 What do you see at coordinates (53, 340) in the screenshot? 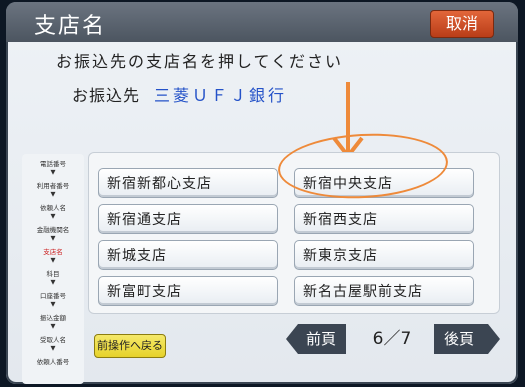
I see `step-item: 受取人名` at bounding box center [53, 340].